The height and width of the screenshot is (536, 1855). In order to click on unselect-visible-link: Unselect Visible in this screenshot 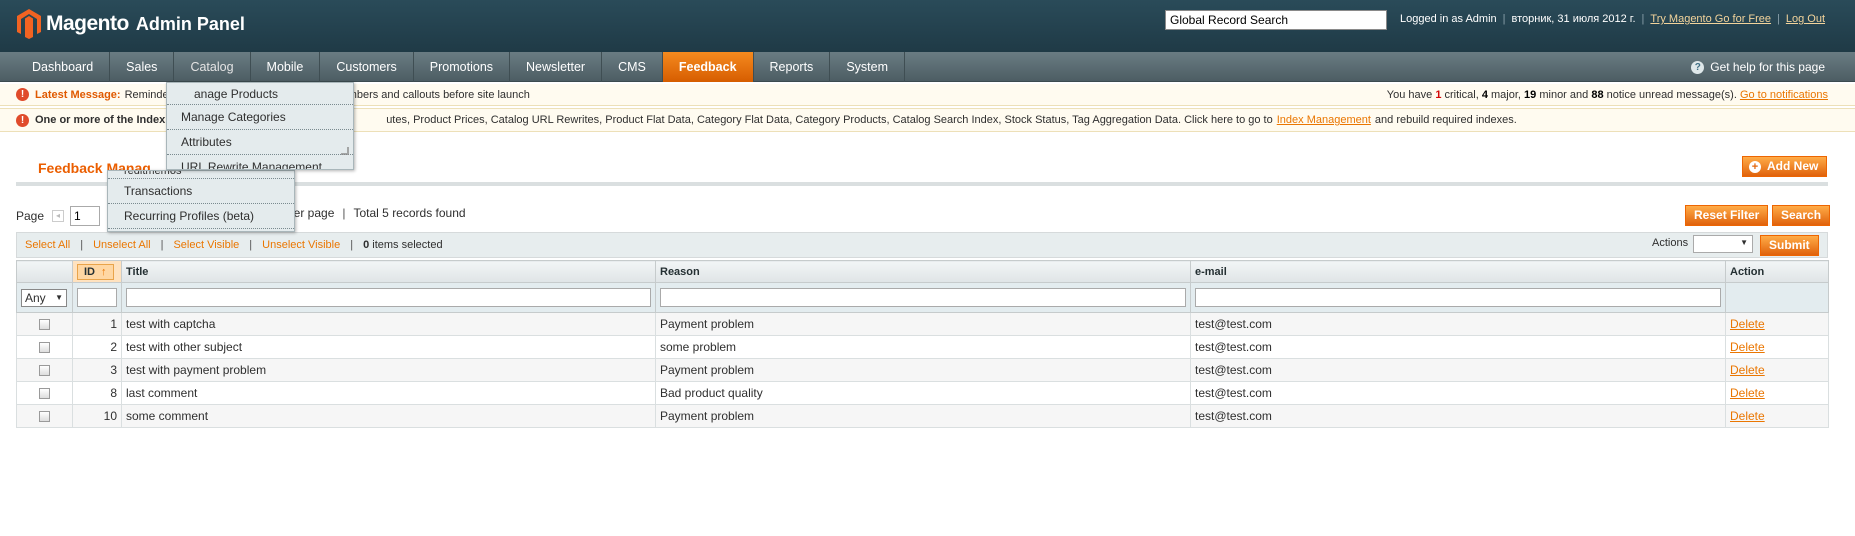, I will do `click(301, 245)`.